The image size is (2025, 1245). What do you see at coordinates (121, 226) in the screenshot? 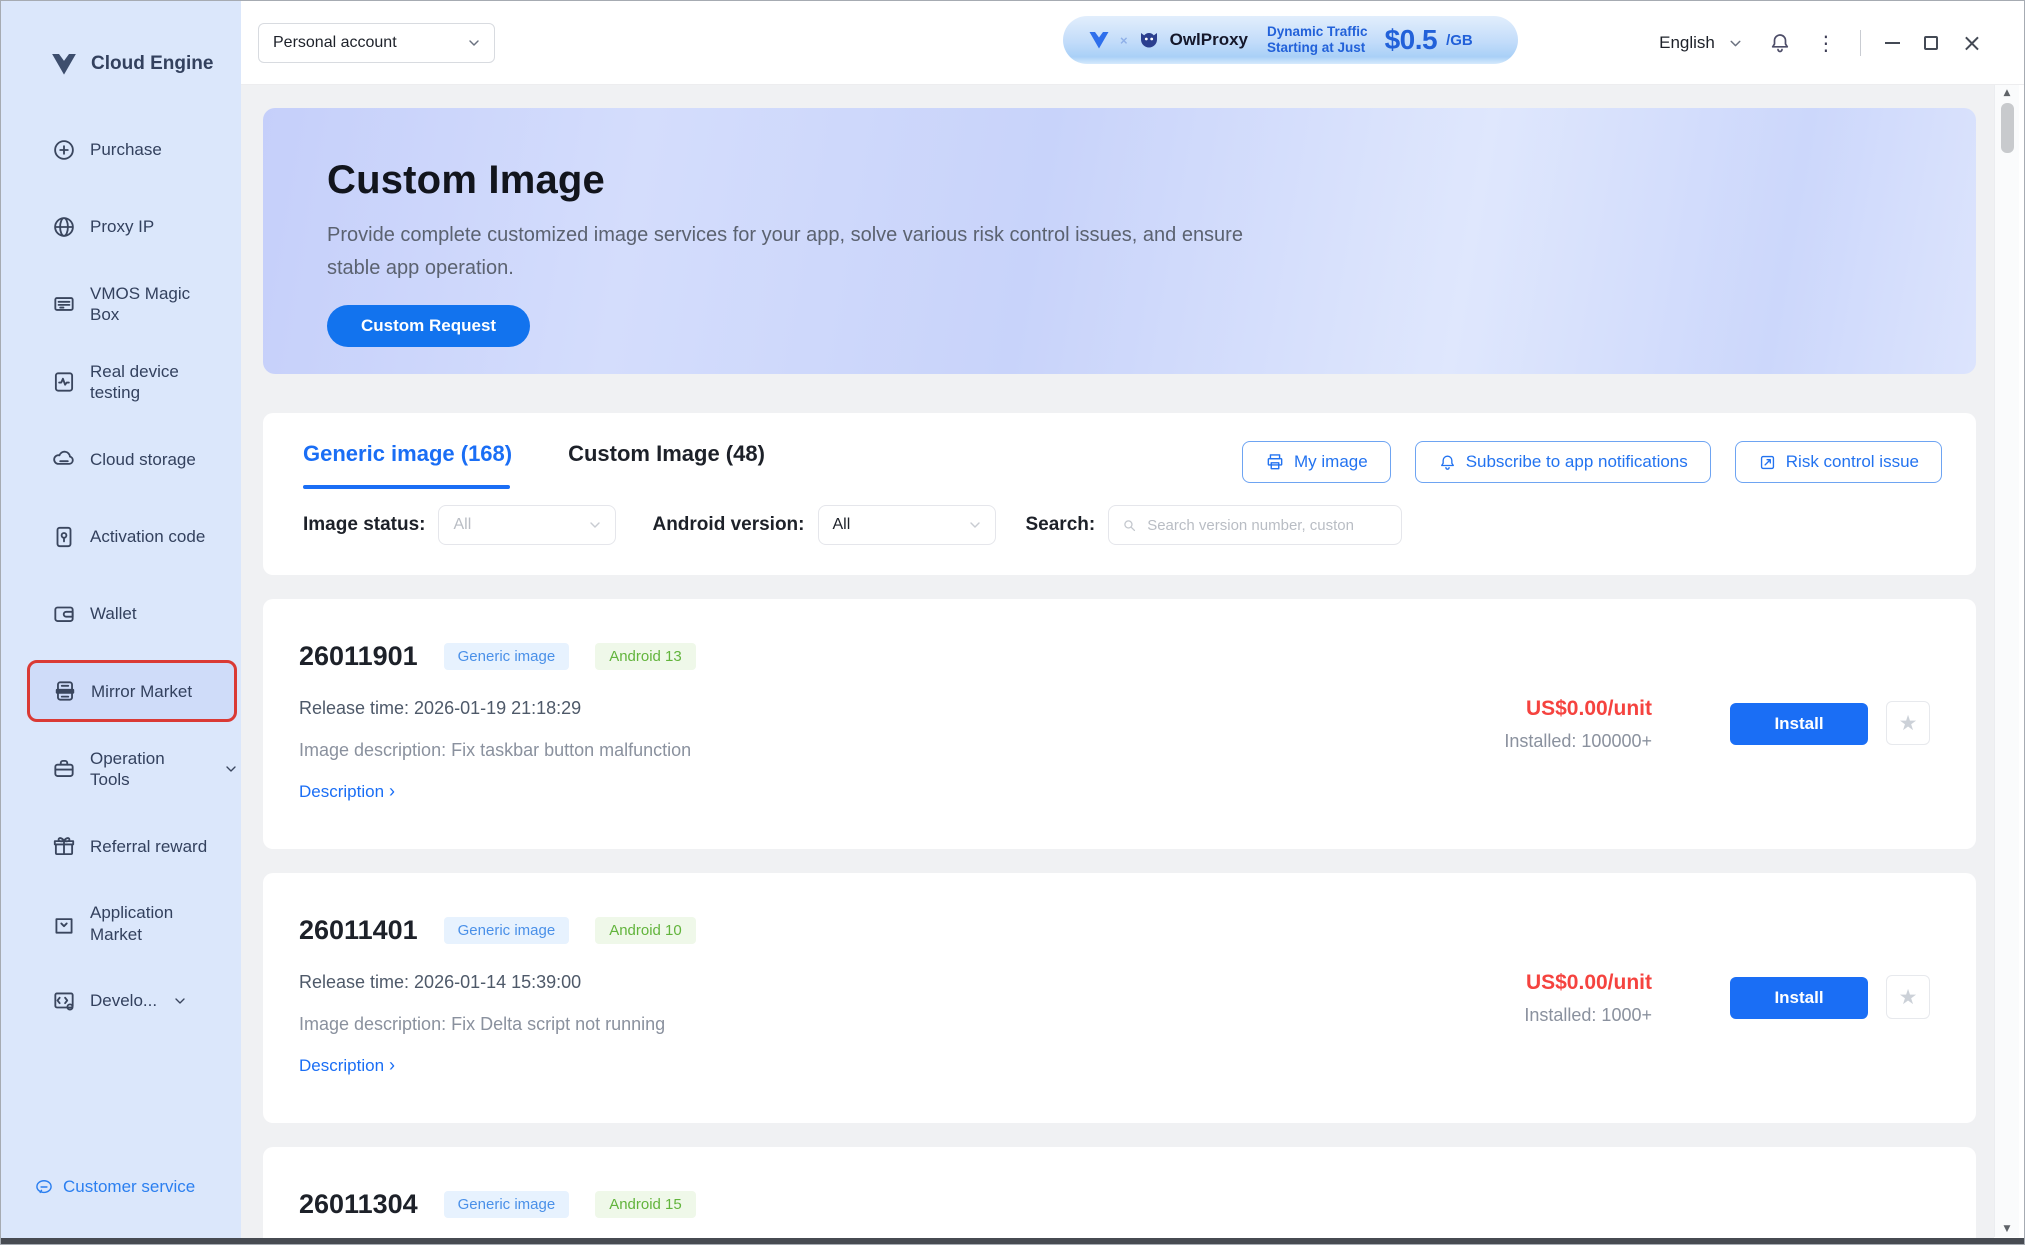
I see `sidebar-item-proxy-ip: Proxy IP` at bounding box center [121, 226].